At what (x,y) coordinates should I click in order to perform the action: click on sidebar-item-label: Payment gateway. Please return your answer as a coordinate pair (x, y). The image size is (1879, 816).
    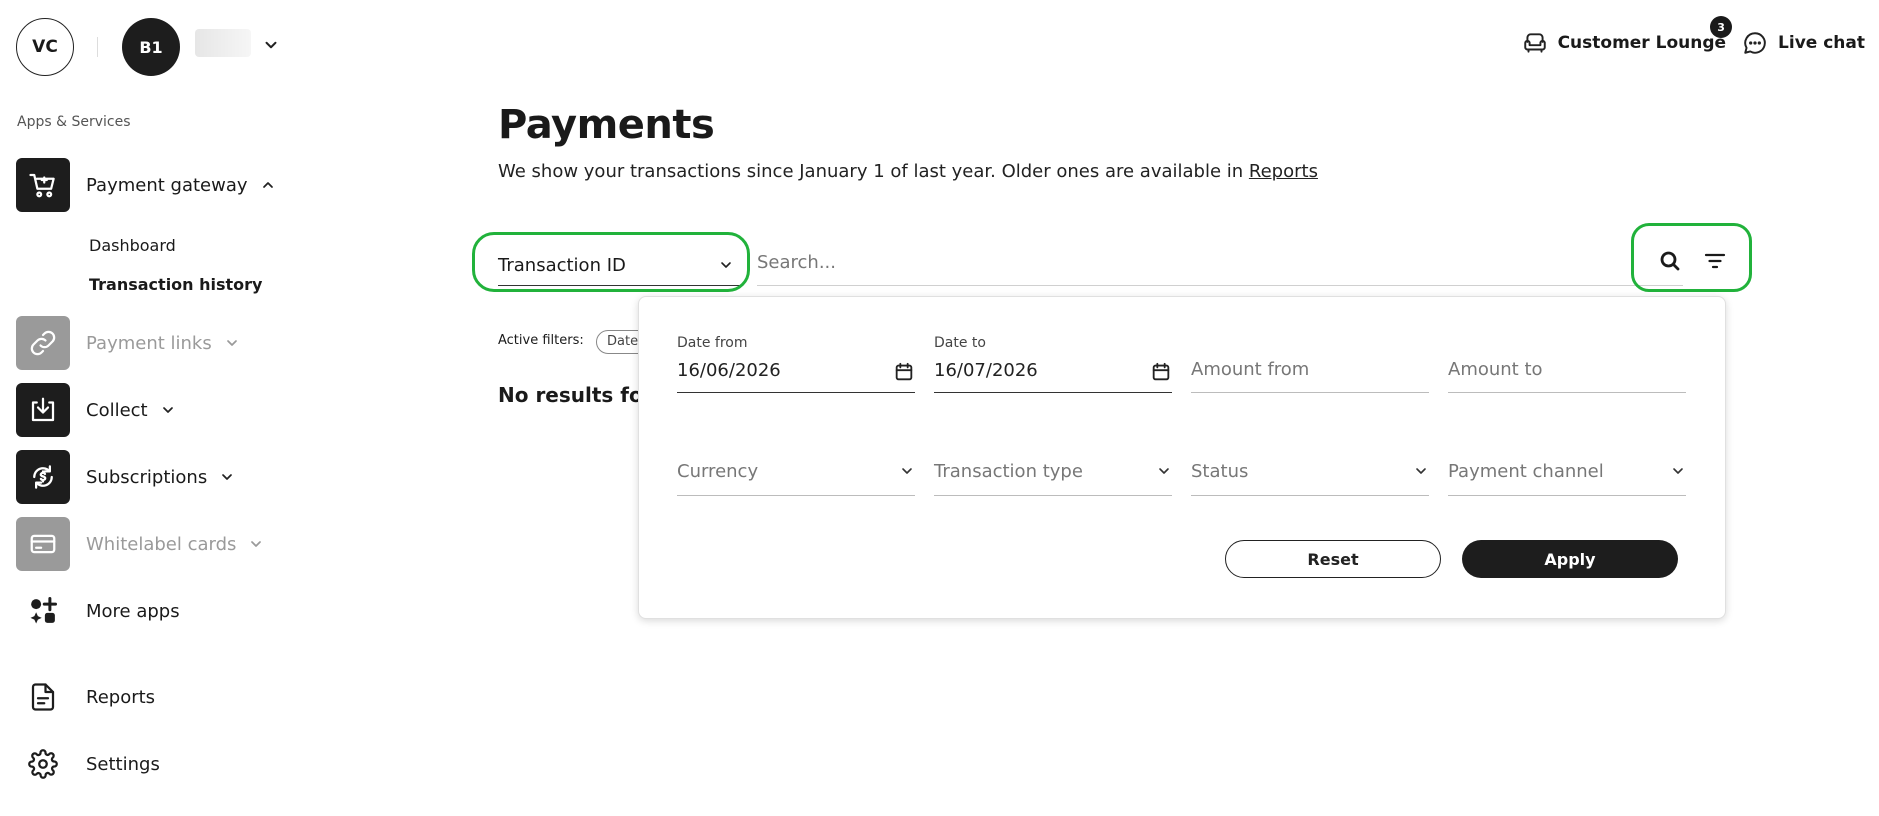
    Looking at the image, I should click on (167, 185).